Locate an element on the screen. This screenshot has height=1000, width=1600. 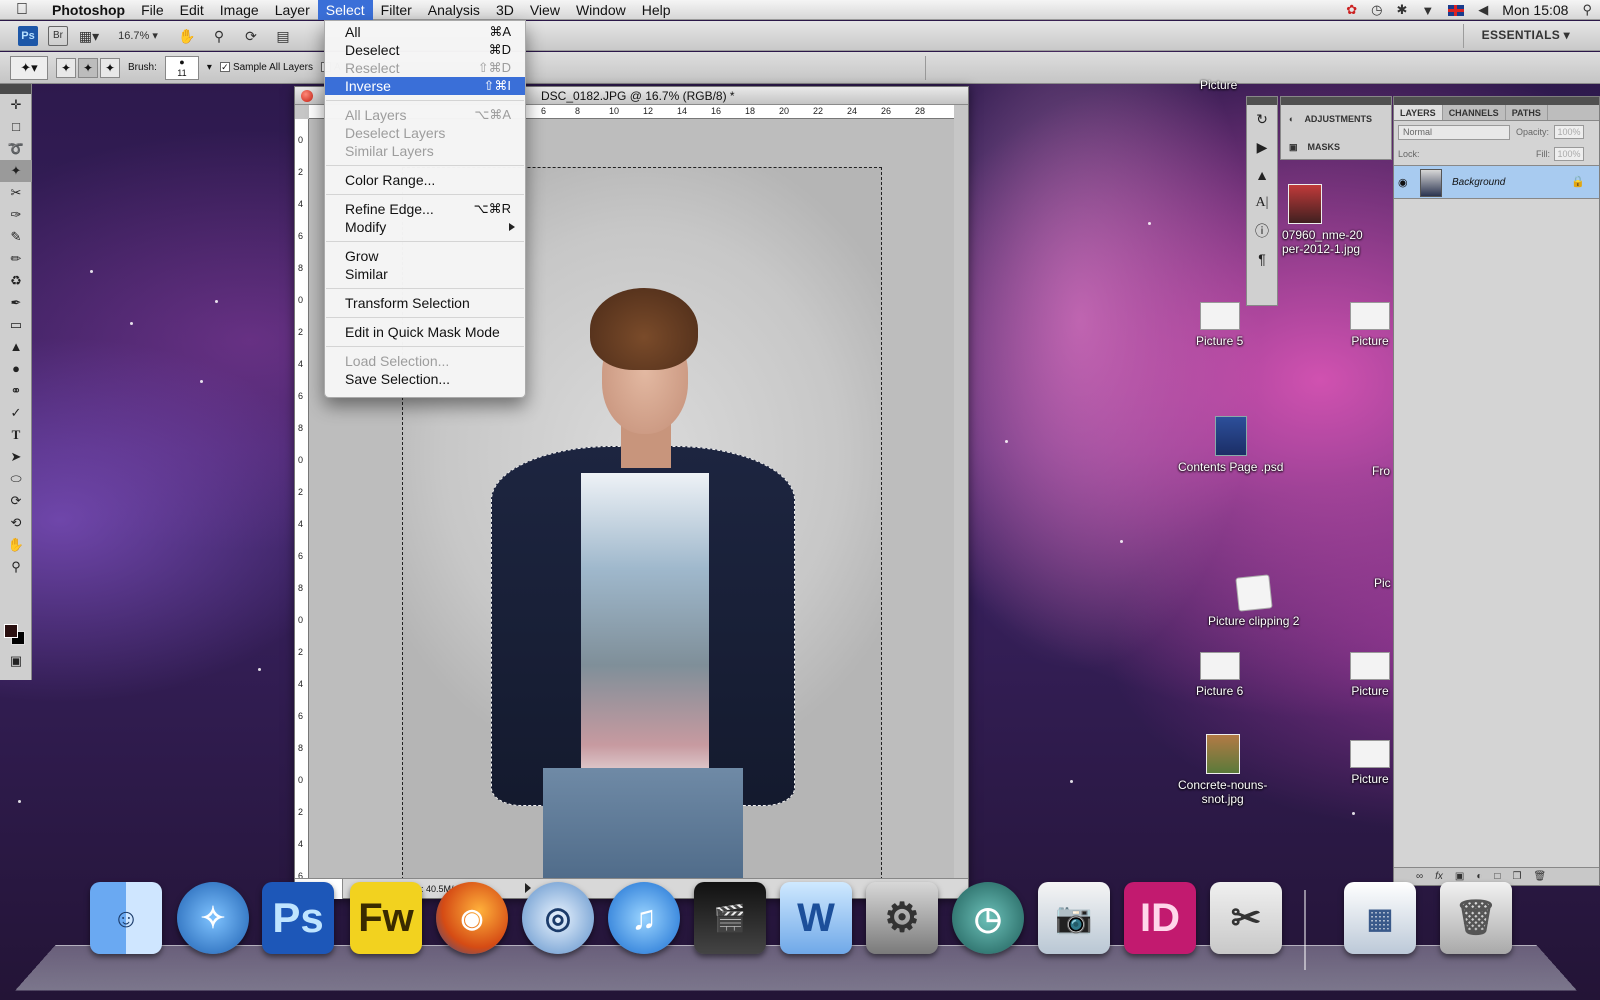
quick-mask-icon: ▣ is located at coordinates (16, 661).